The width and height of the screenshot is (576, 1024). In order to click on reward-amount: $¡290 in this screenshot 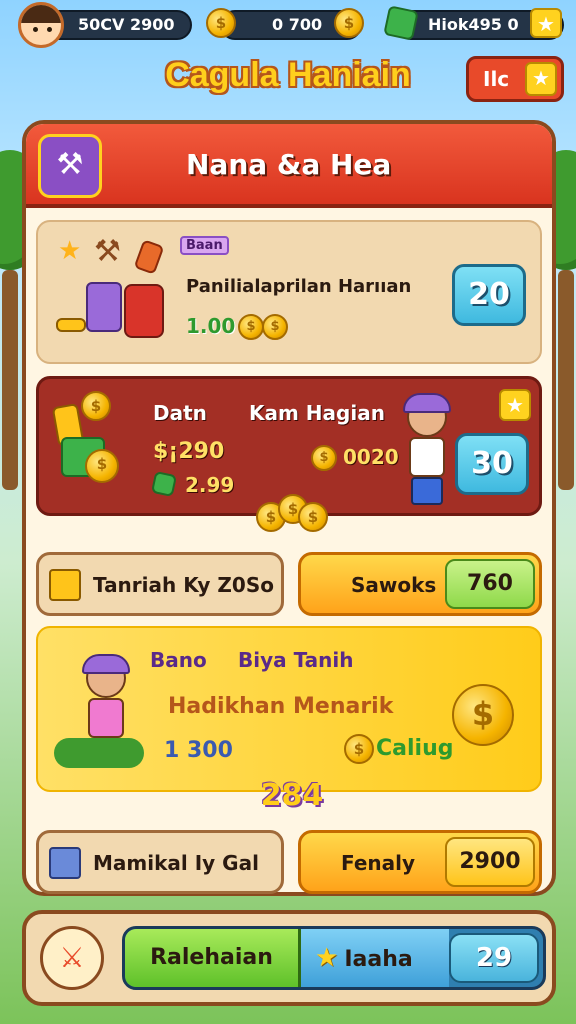, I will do `click(189, 451)`.